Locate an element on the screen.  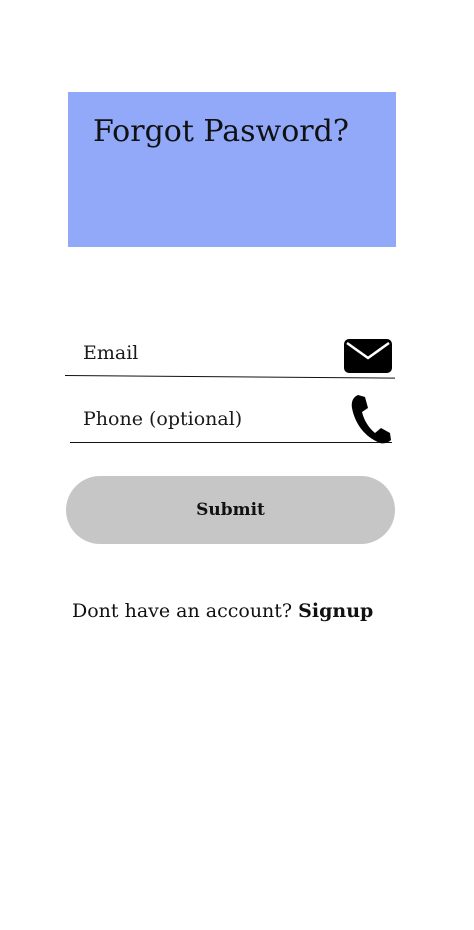
mail-icon is located at coordinates (368, 356).